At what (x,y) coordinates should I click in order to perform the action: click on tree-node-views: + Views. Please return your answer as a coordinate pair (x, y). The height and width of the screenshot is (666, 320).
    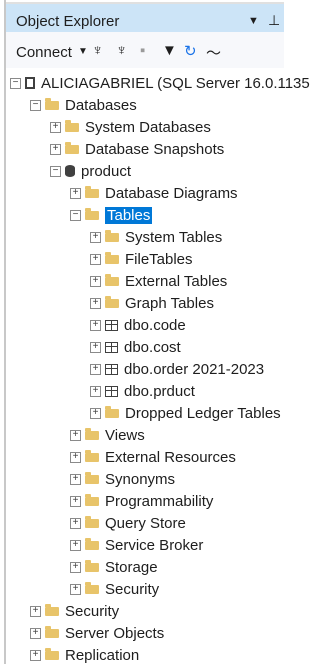
    Looking at the image, I should click on (107, 435).